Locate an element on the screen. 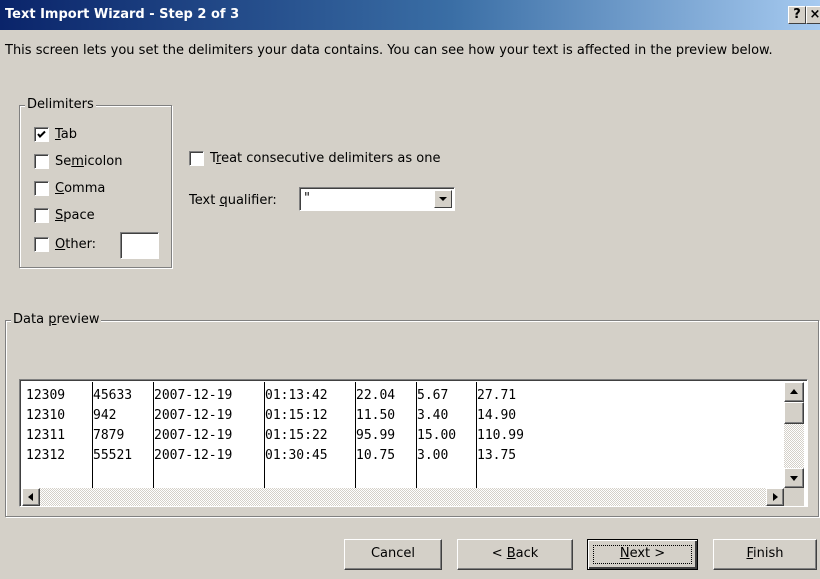  finish-button: Finish is located at coordinates (765, 554).